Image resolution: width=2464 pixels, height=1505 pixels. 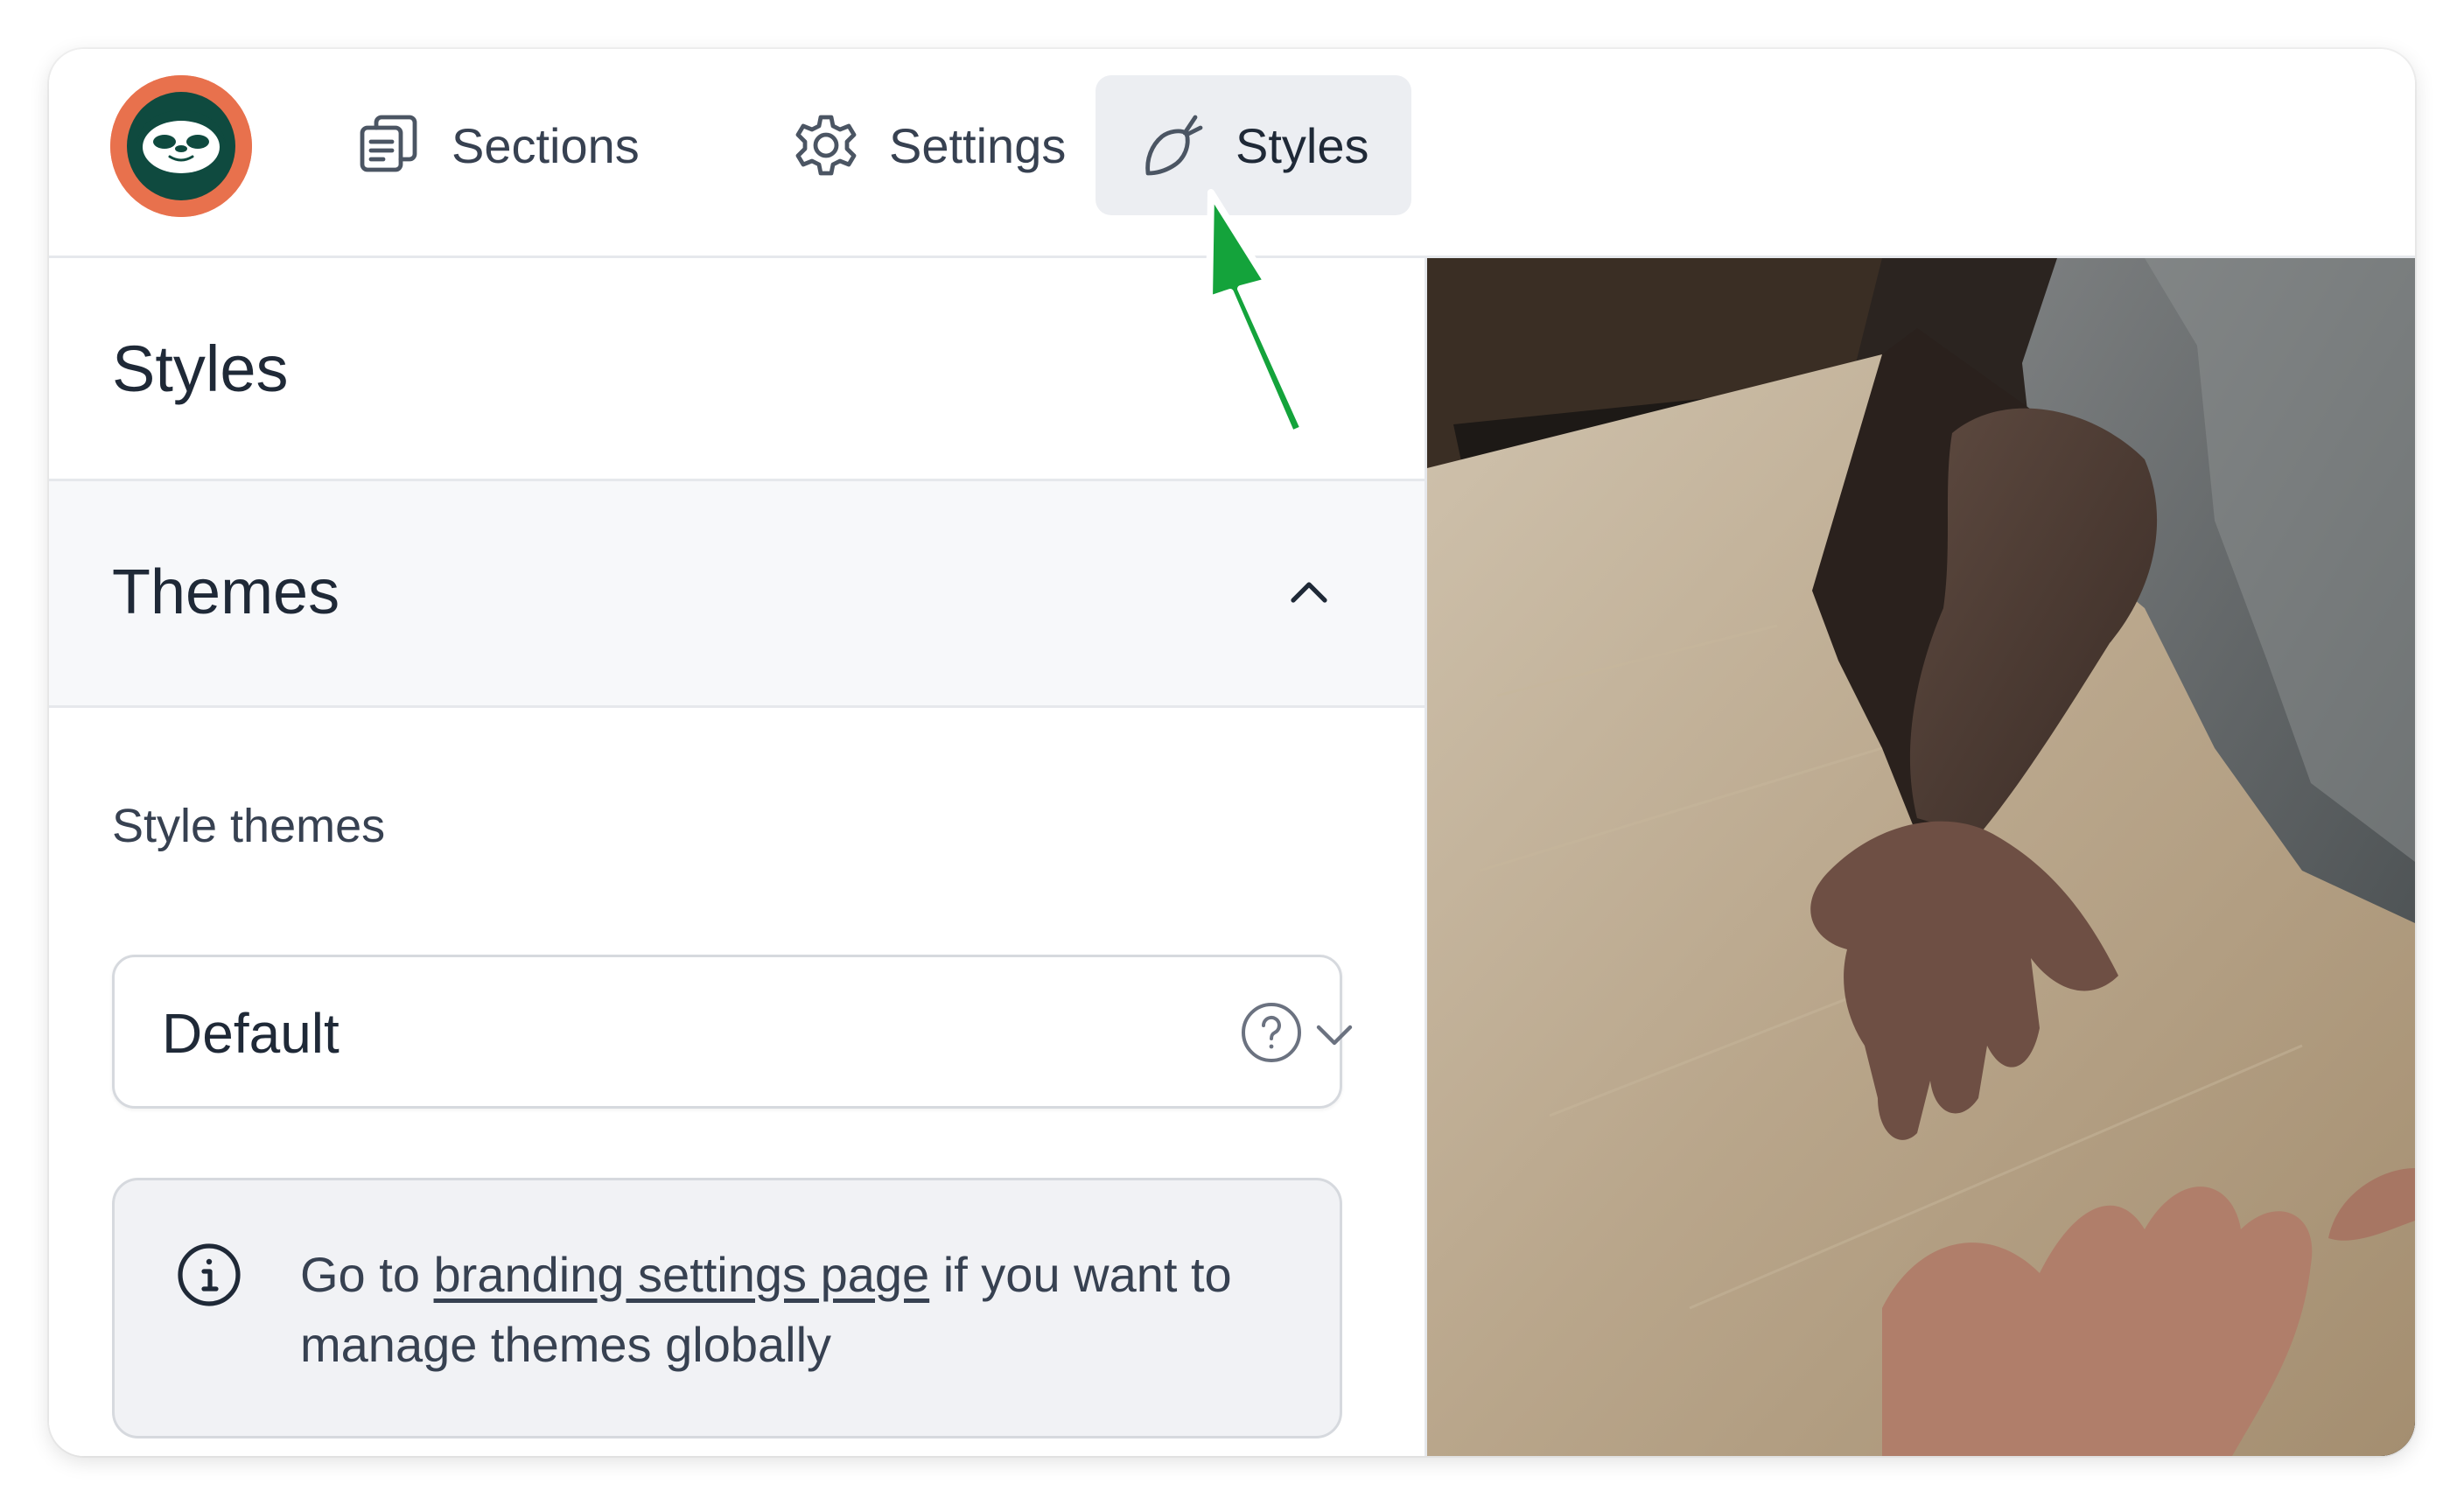 What do you see at coordinates (546, 145) in the screenshot?
I see `tab-sections-label: Sections` at bounding box center [546, 145].